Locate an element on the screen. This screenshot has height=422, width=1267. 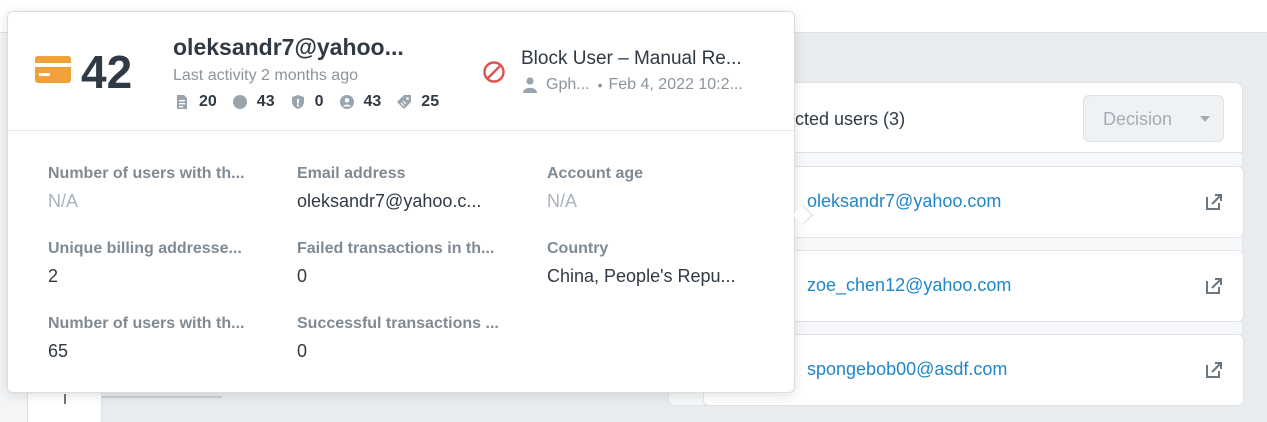
user-email-link: zoe_chen12@yahoo.com is located at coordinates (909, 285).